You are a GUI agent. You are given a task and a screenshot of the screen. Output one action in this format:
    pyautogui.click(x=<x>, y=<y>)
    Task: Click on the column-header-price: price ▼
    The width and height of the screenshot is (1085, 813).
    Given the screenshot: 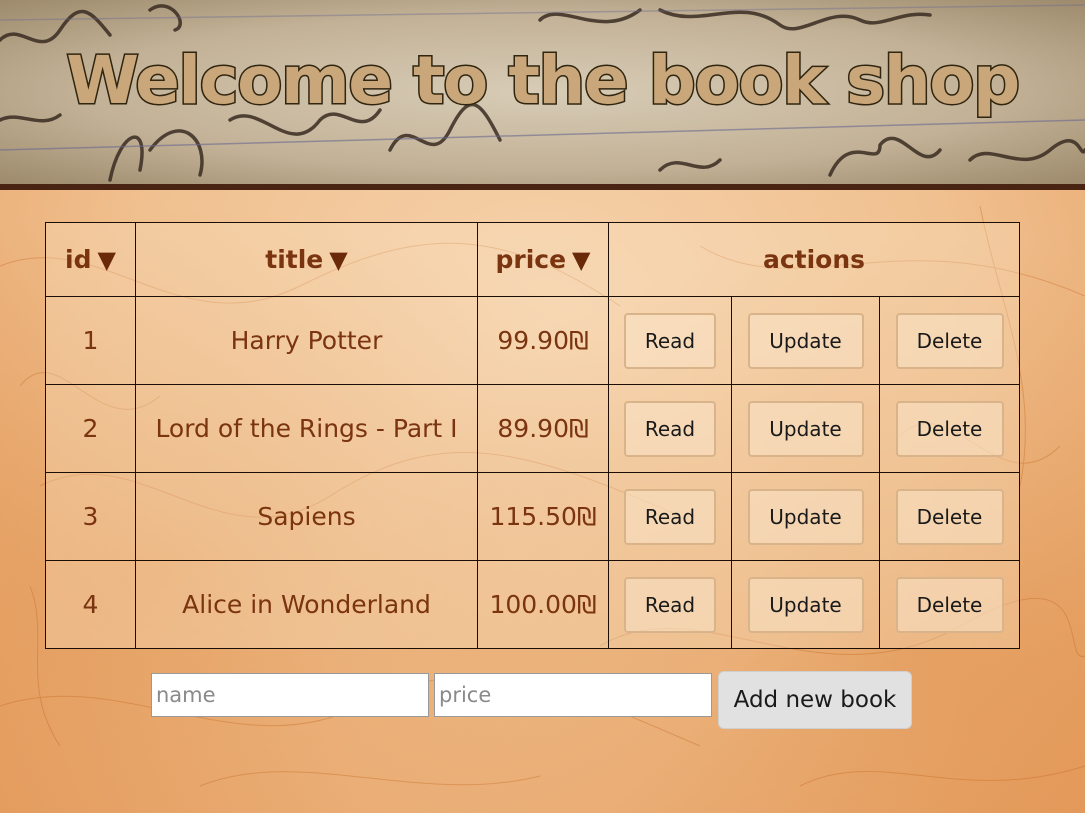 What is the action you would take?
    pyautogui.click(x=543, y=259)
    